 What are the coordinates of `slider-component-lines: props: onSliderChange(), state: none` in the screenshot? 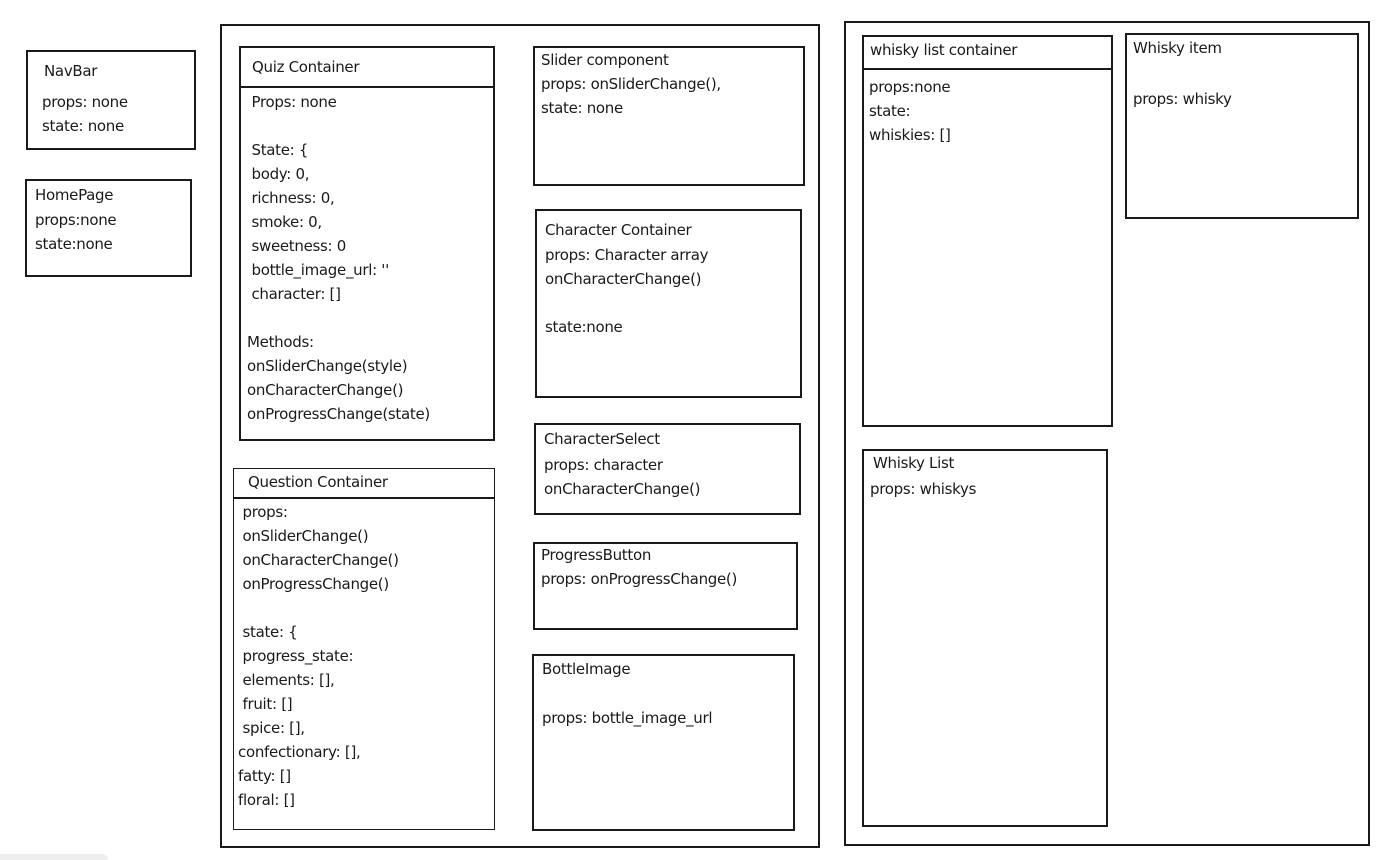 It's located at (631, 96).